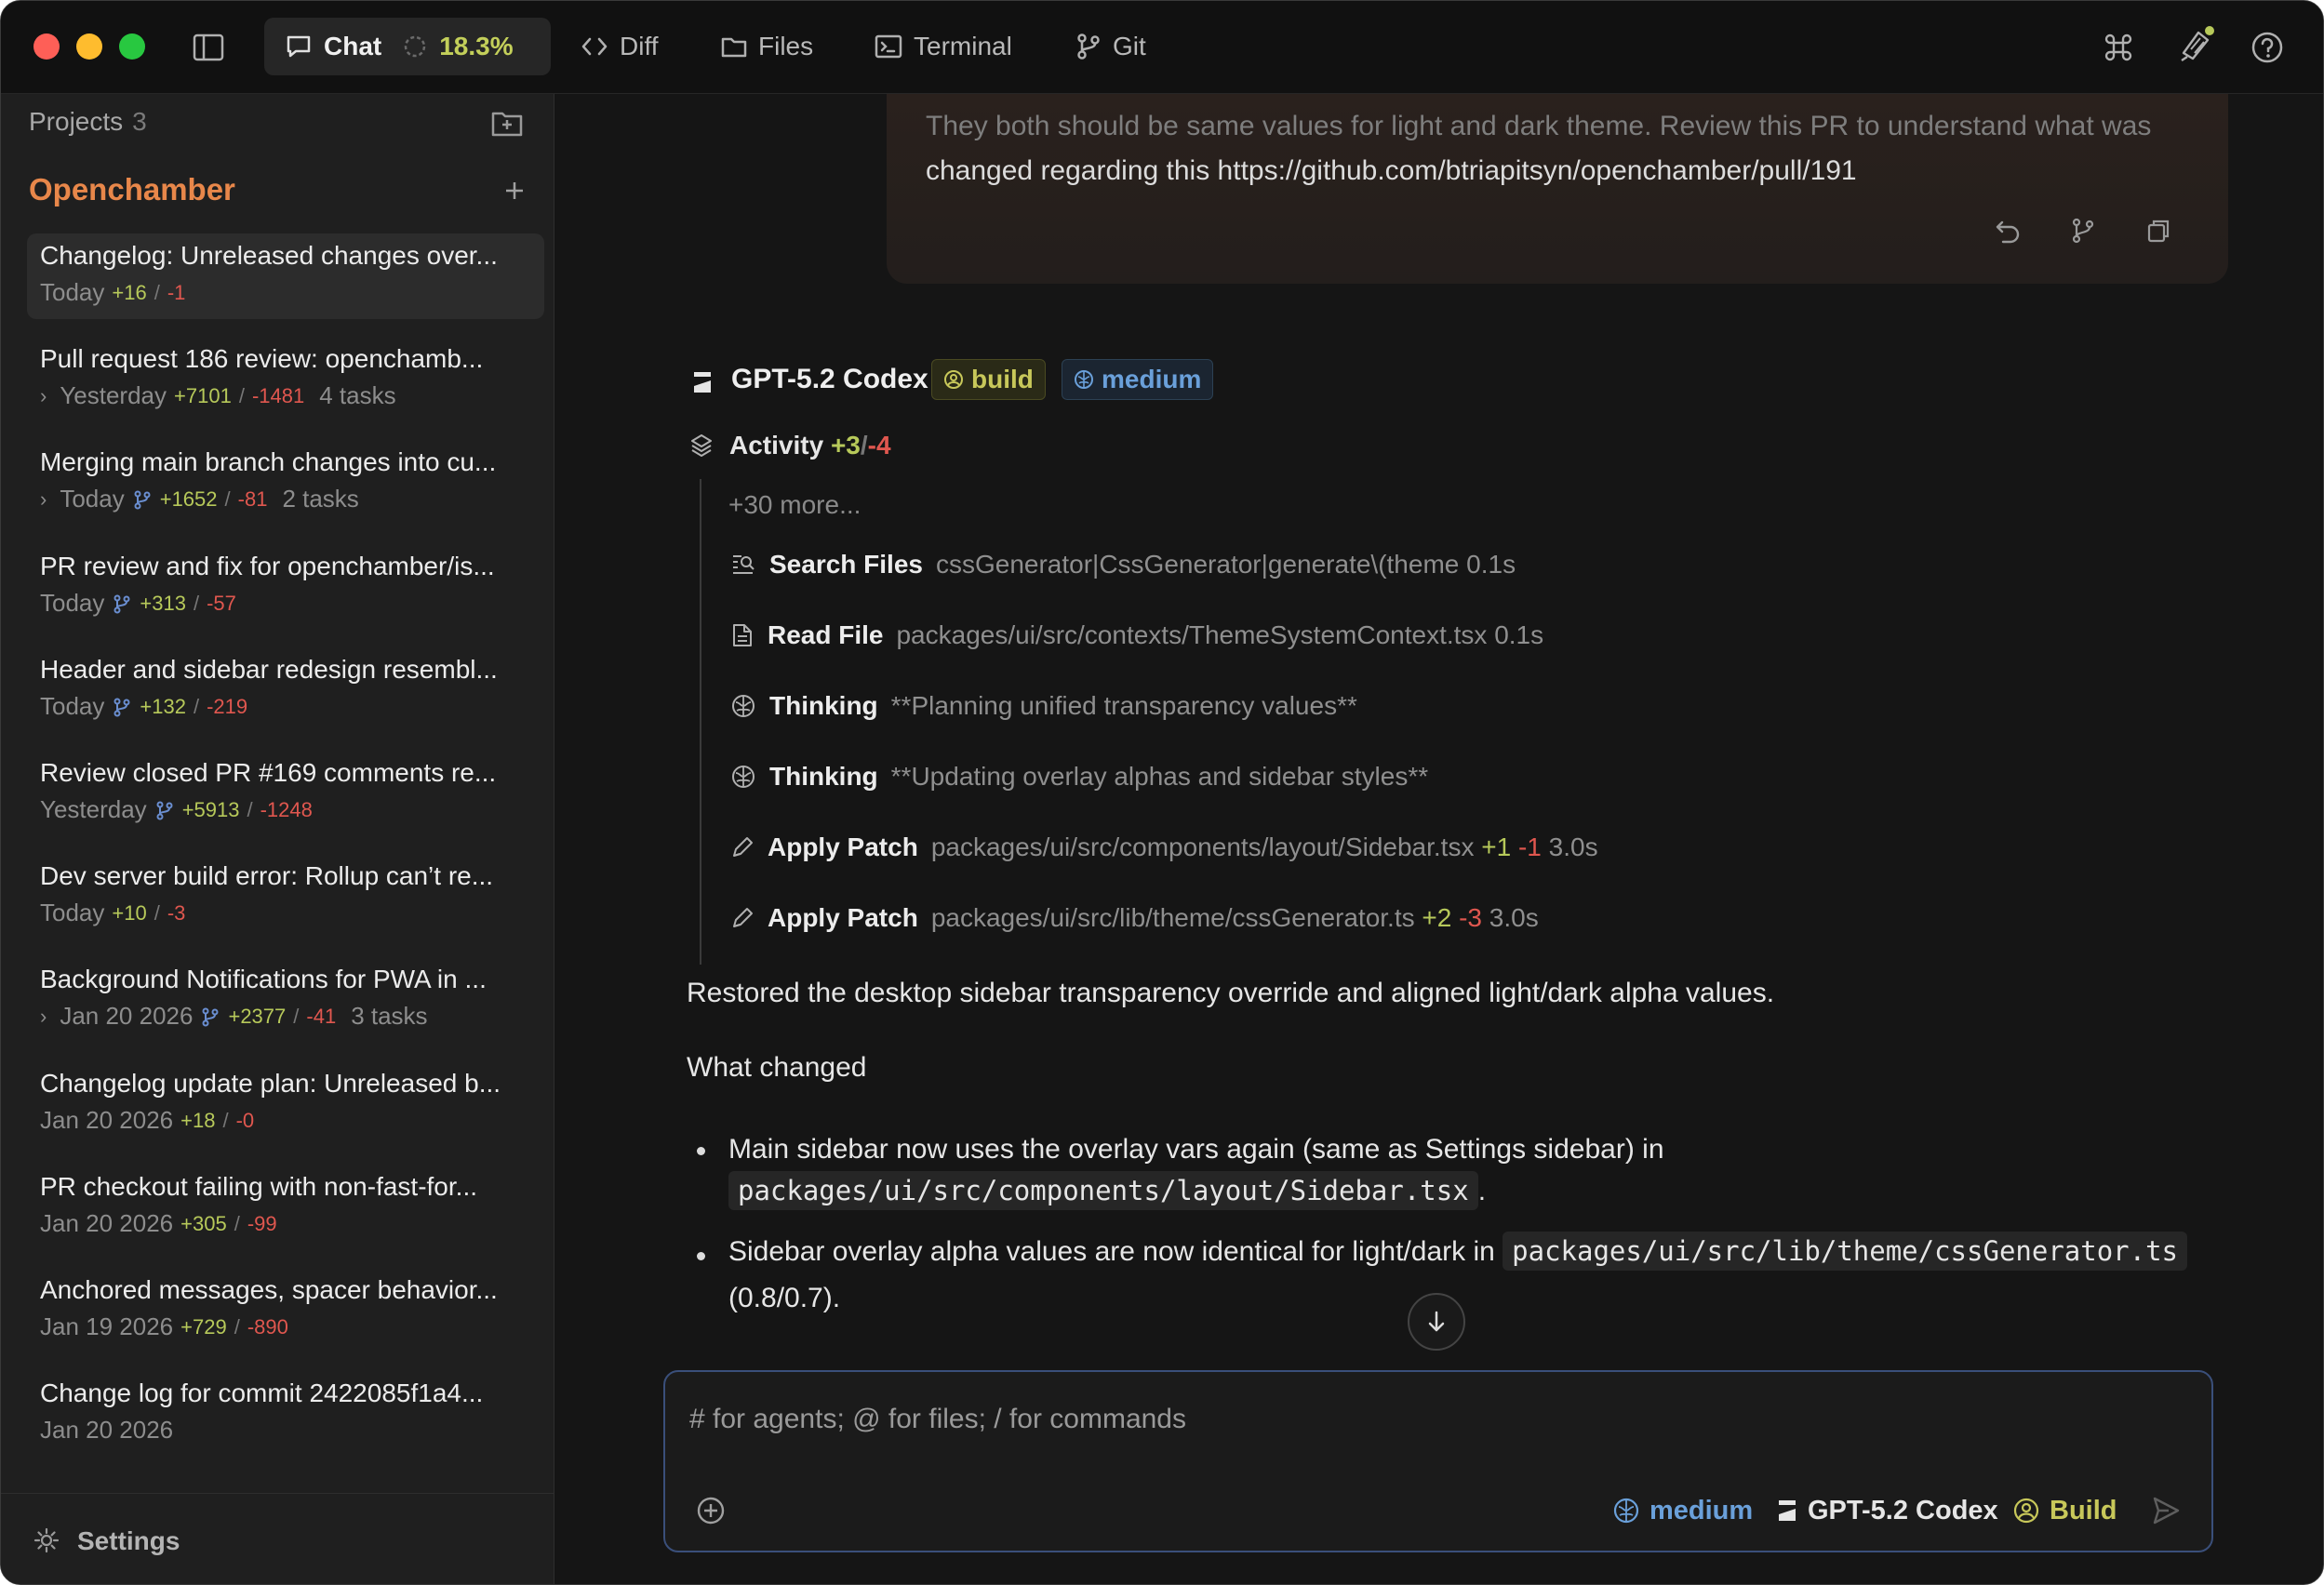 The width and height of the screenshot is (2324, 1585). I want to click on command-icon, so click(2118, 47).